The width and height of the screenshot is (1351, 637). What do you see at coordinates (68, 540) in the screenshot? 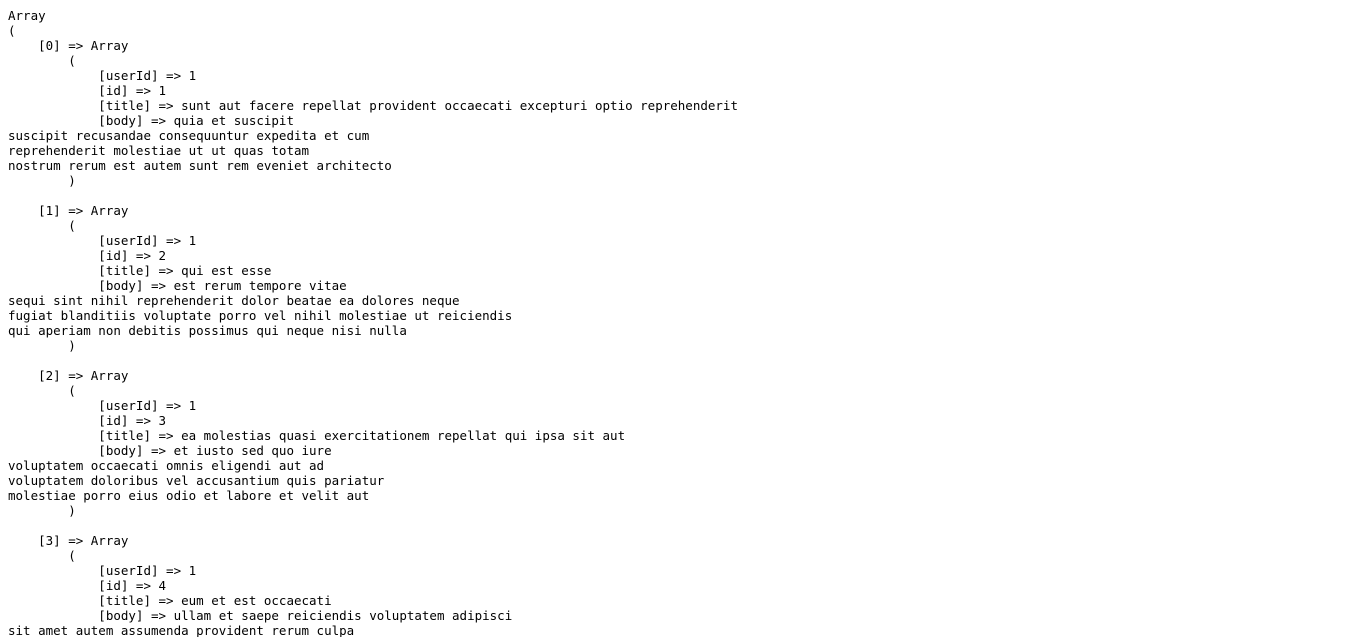
I see `output-line: [3] => Array` at bounding box center [68, 540].